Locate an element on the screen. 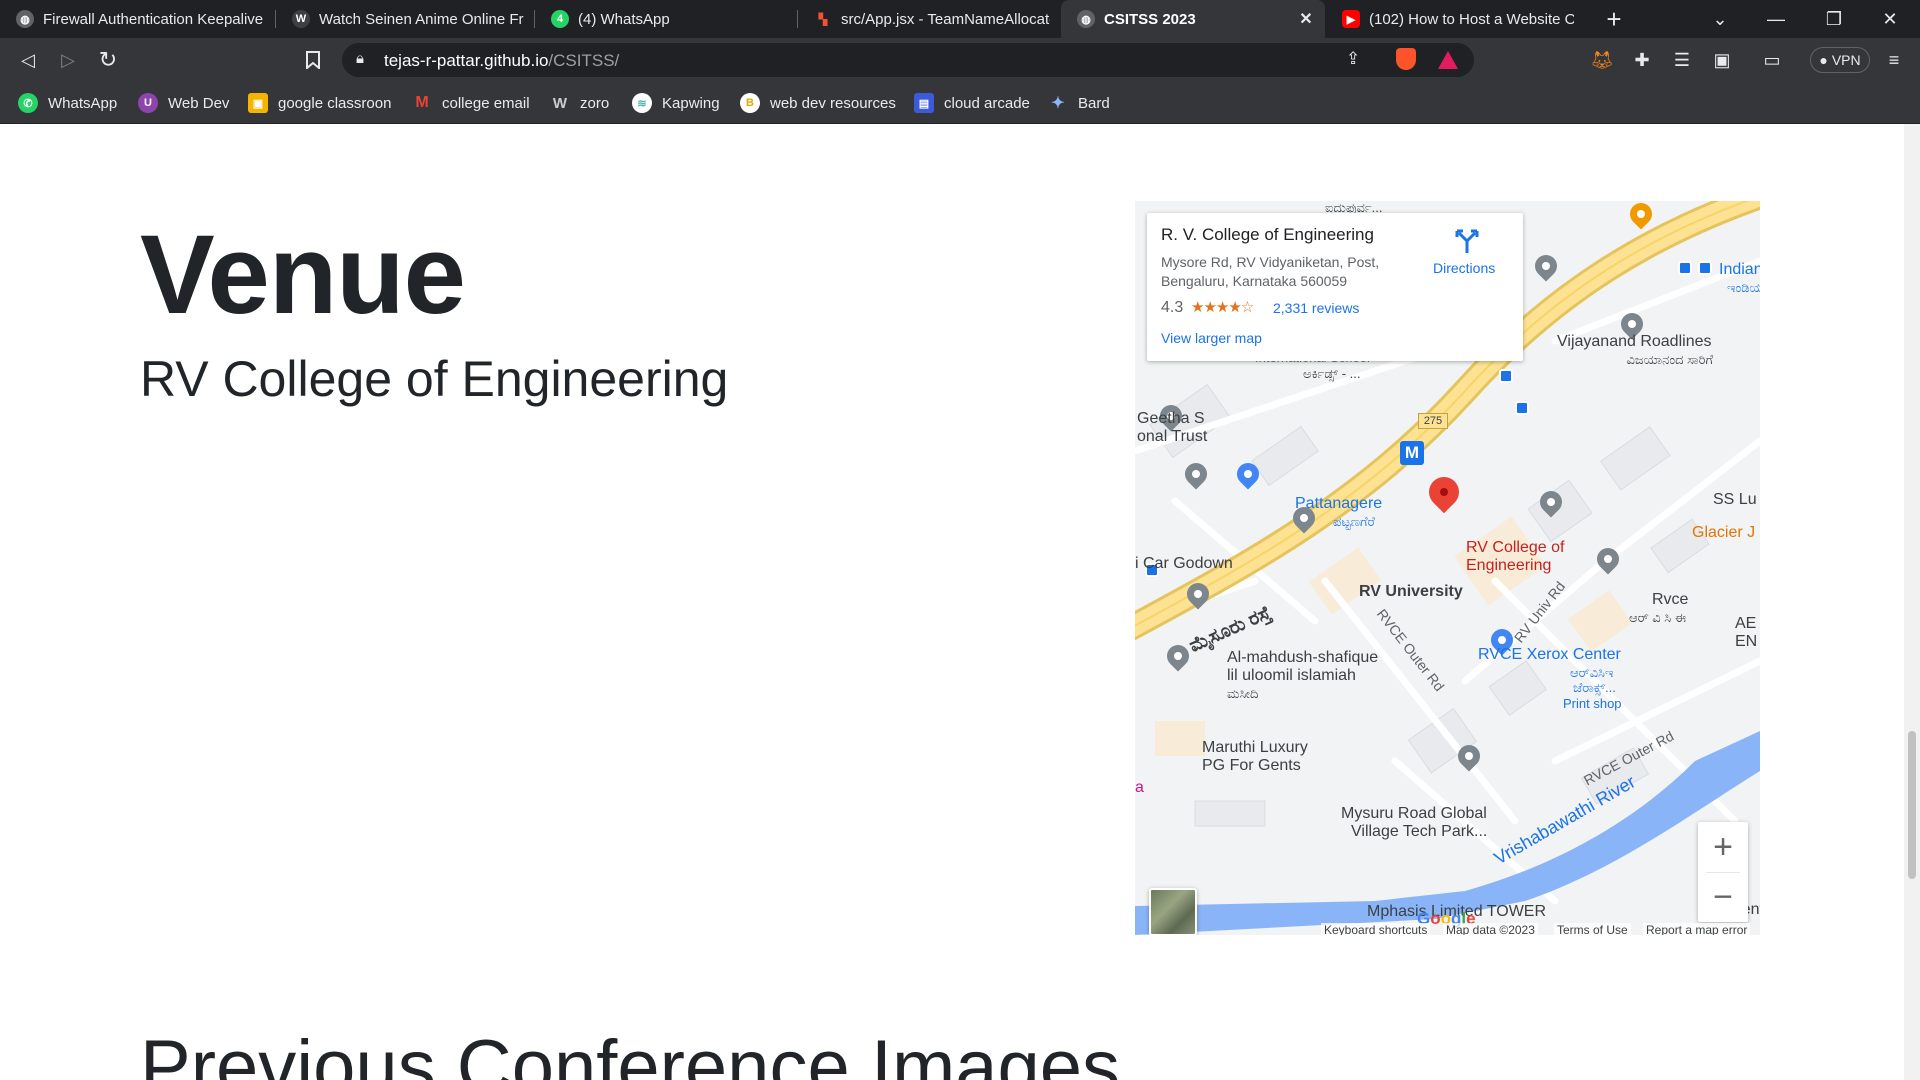 This screenshot has height=1080, width=1920. bookmark-whatsapp: ✆ WhatsApp is located at coordinates (67, 103).